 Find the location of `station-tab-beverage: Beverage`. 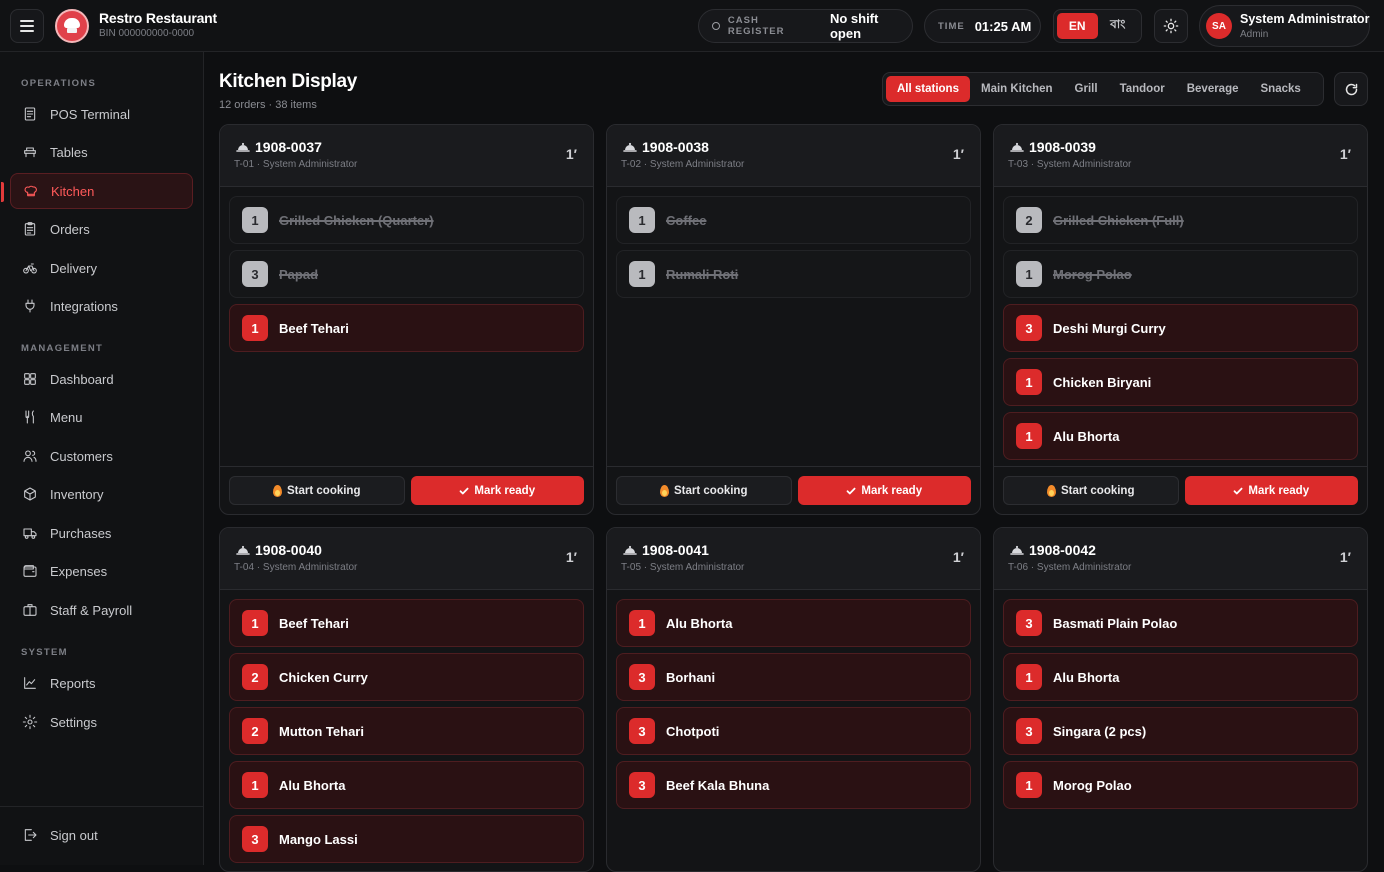

station-tab-beverage: Beverage is located at coordinates (1213, 89).